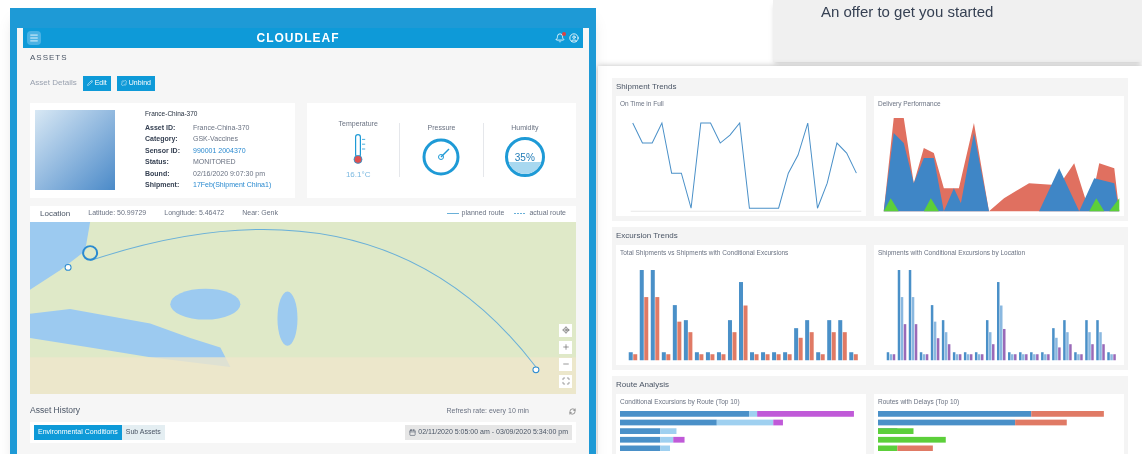 The image size is (1142, 454). Describe the element at coordinates (565, 381) in the screenshot. I see `fullscreen-icon` at that location.